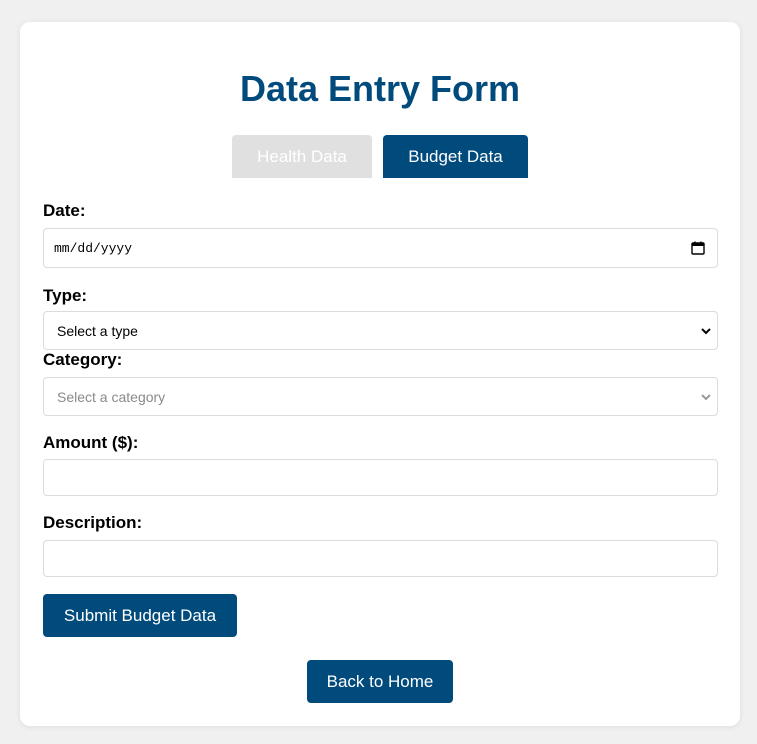 This screenshot has width=757, height=744. What do you see at coordinates (455, 156) in the screenshot?
I see `tab-budget-data: Budget Data` at bounding box center [455, 156].